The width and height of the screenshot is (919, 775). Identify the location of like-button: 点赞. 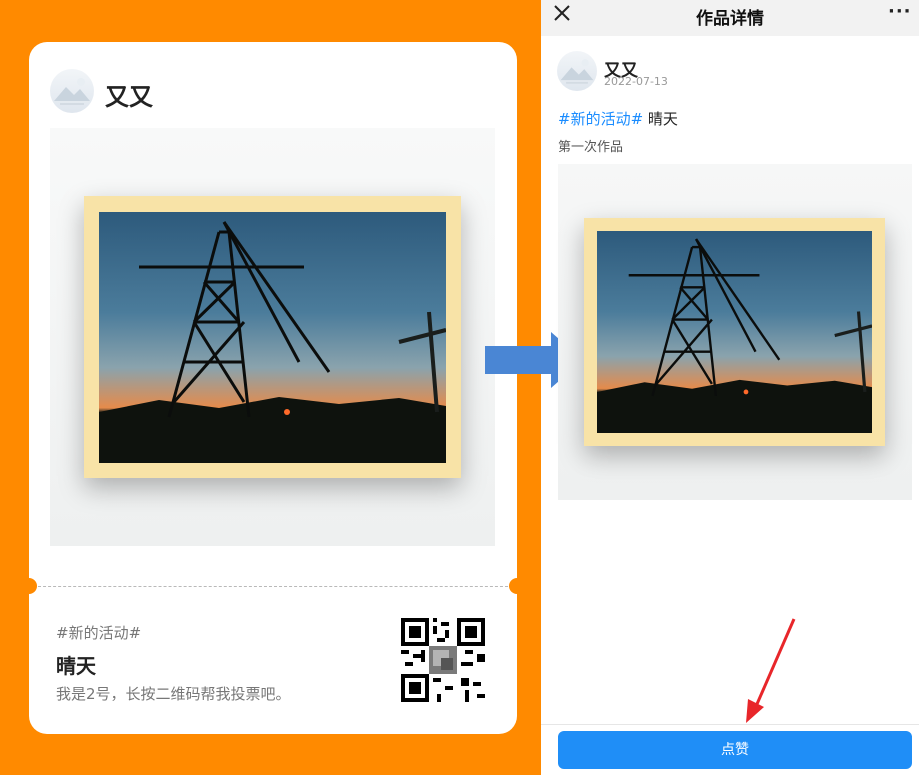
(735, 750).